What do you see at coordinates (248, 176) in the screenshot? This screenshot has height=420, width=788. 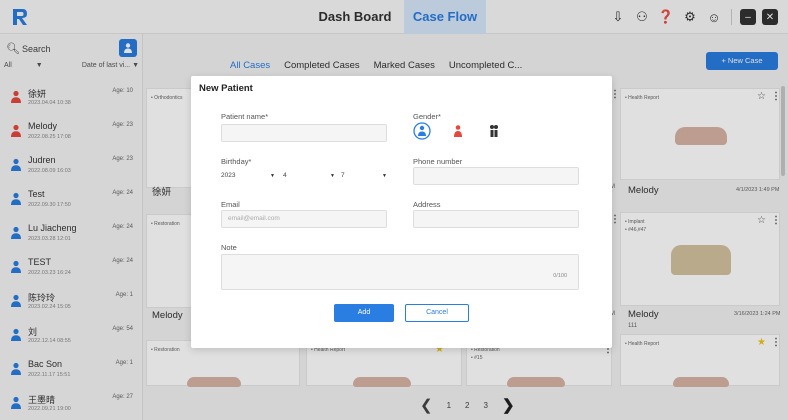 I see `birthday-year-select: 2023 ▼` at bounding box center [248, 176].